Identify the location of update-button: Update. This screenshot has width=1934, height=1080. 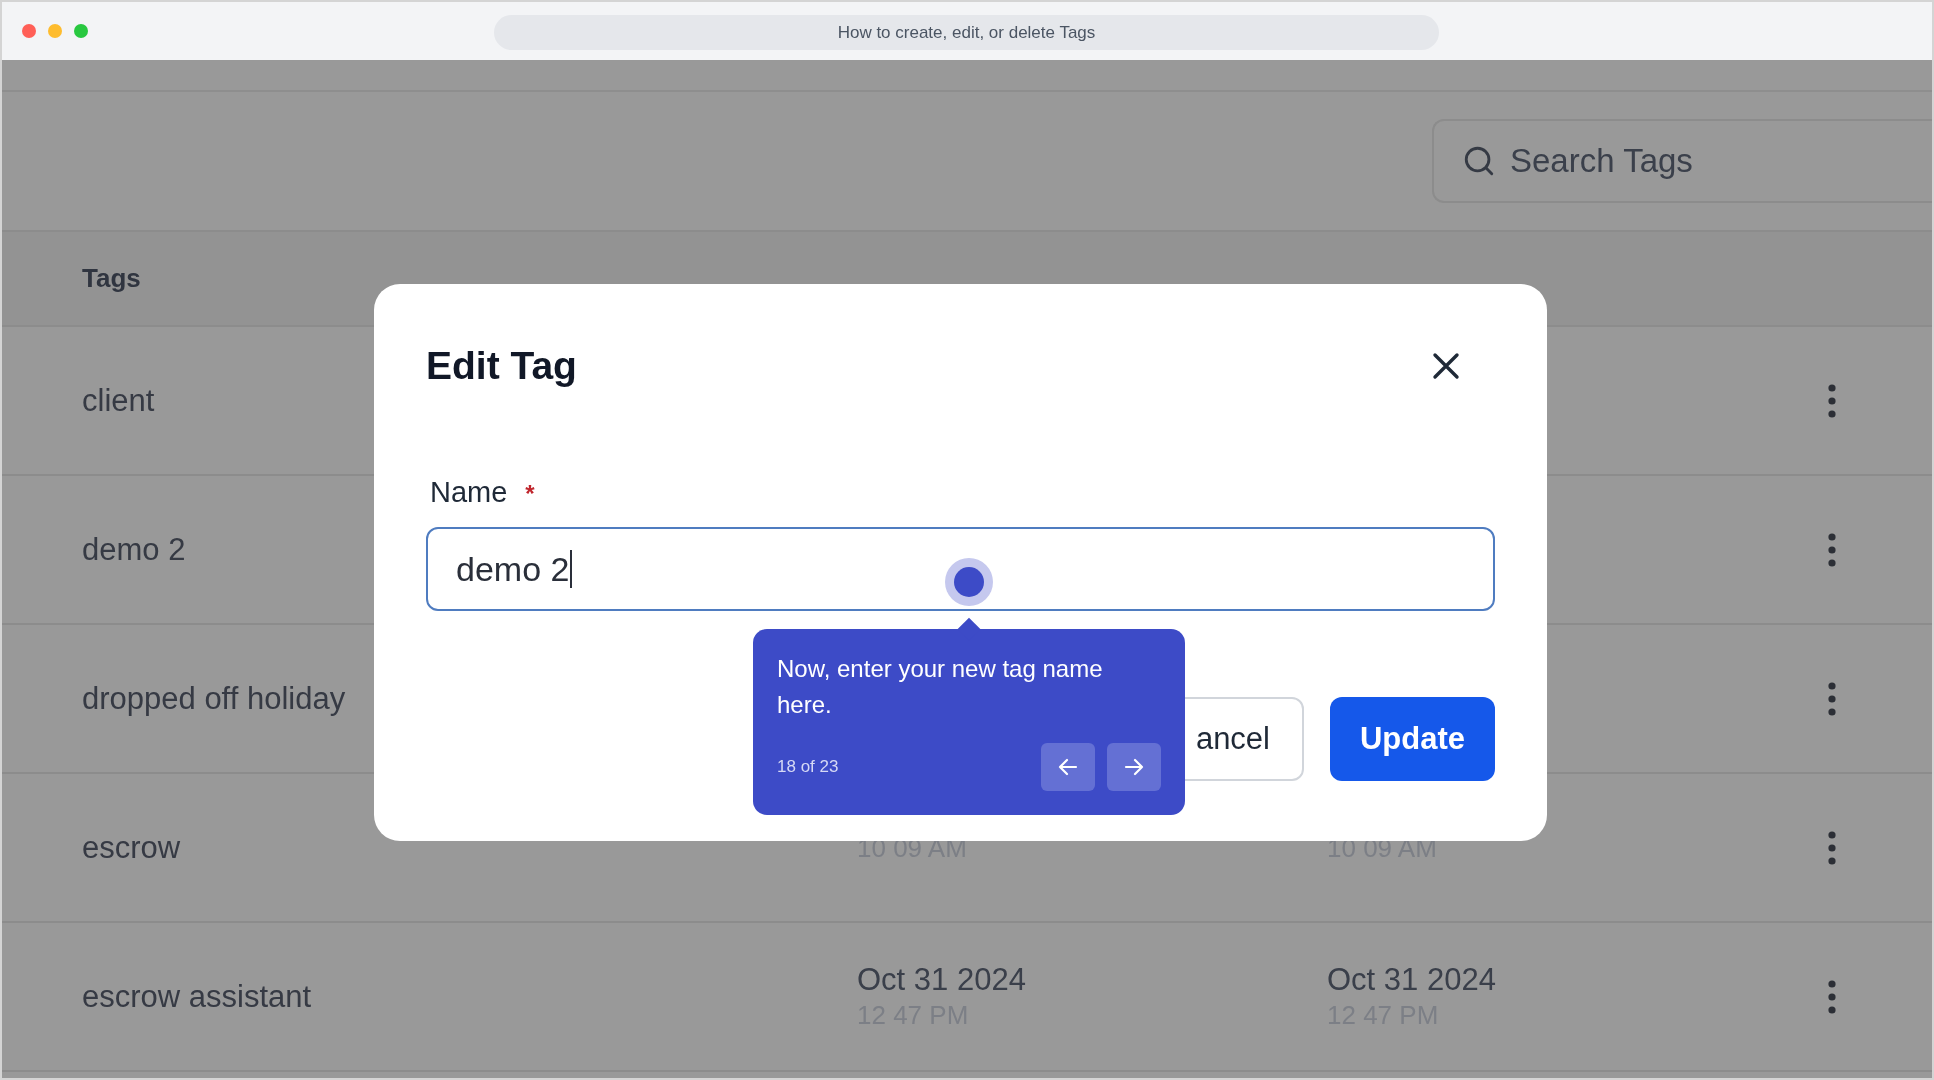
(1412, 739).